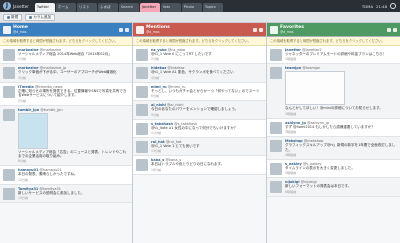 The image size is (400, 243). Describe the element at coordinates (155, 77) in the screenshot. I see `tweet-time: 4分前` at that location.